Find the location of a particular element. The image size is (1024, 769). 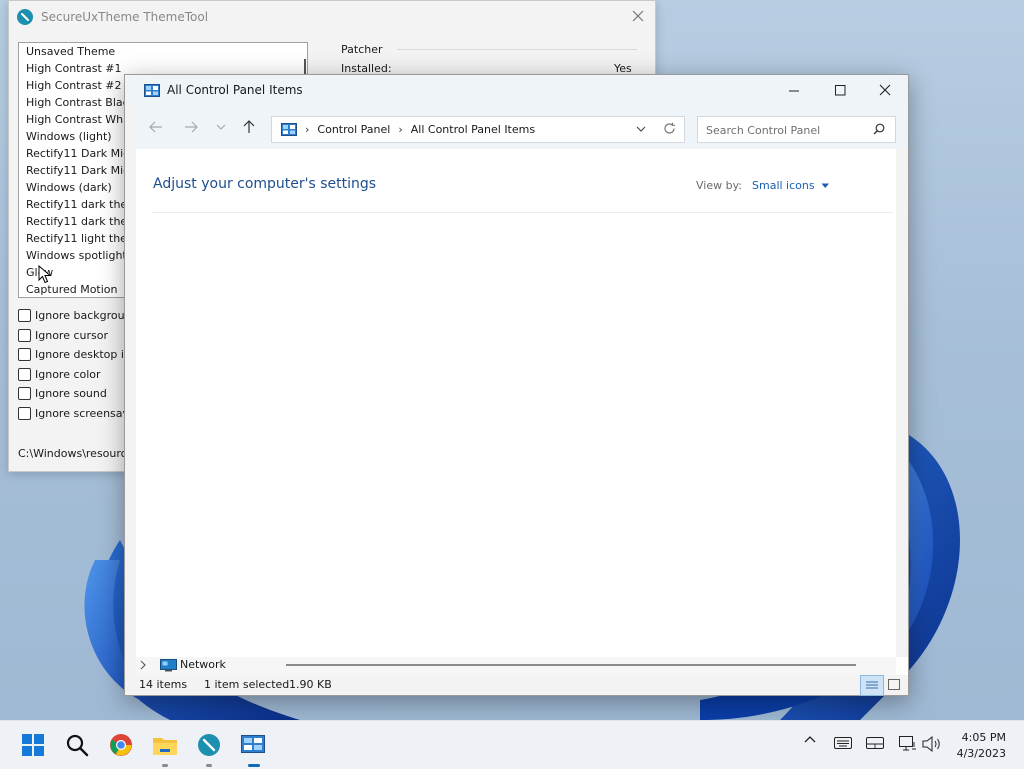

status-bar: 14 items 1 item selected 1.90 KB is located at coordinates (516, 685).